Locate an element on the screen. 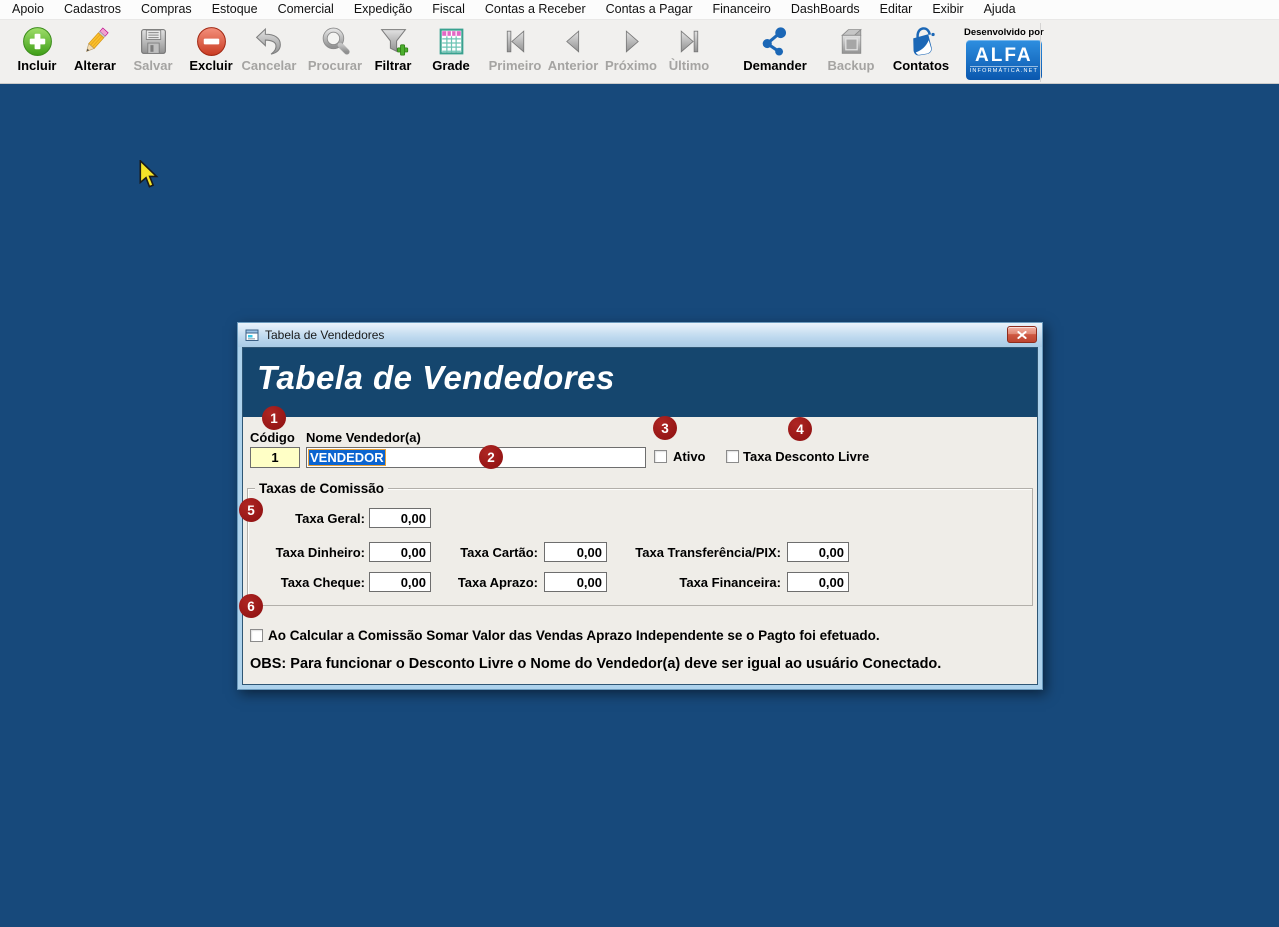 The height and width of the screenshot is (927, 1279). alfa-logo-subtext: INFORMÁTICA.NET is located at coordinates (1004, 69).